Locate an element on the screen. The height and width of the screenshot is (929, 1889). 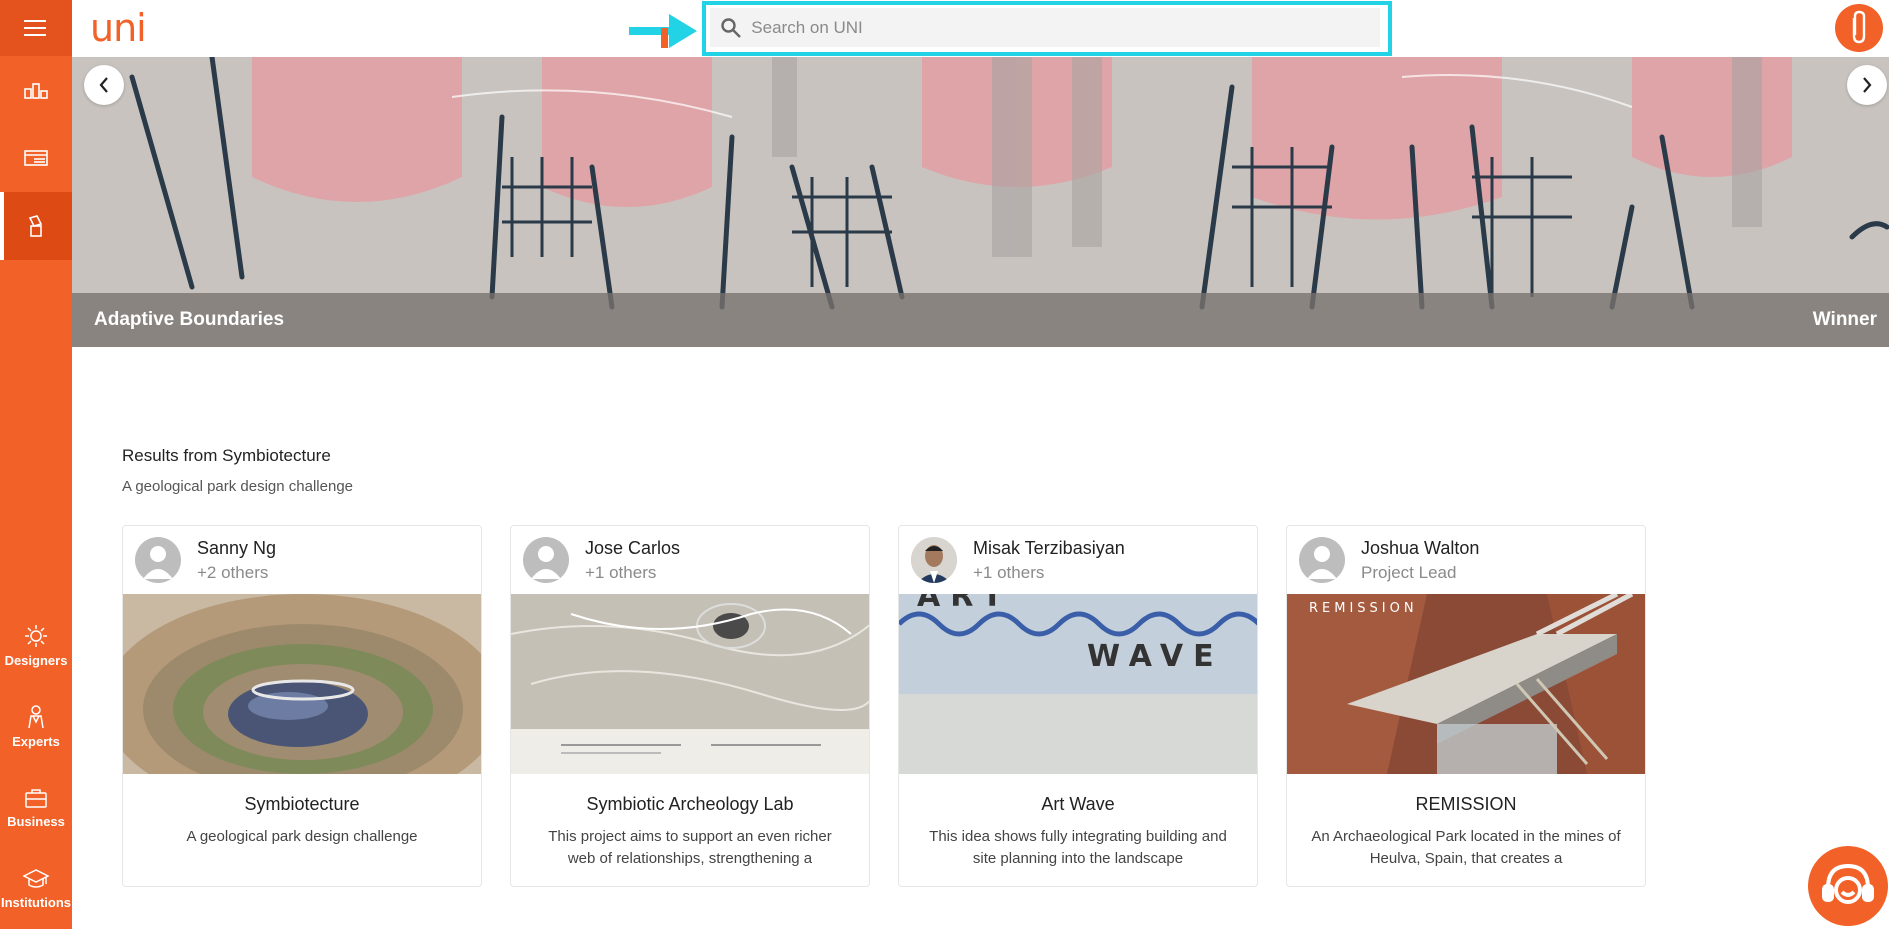
briefcase-icon is located at coordinates (36, 798).